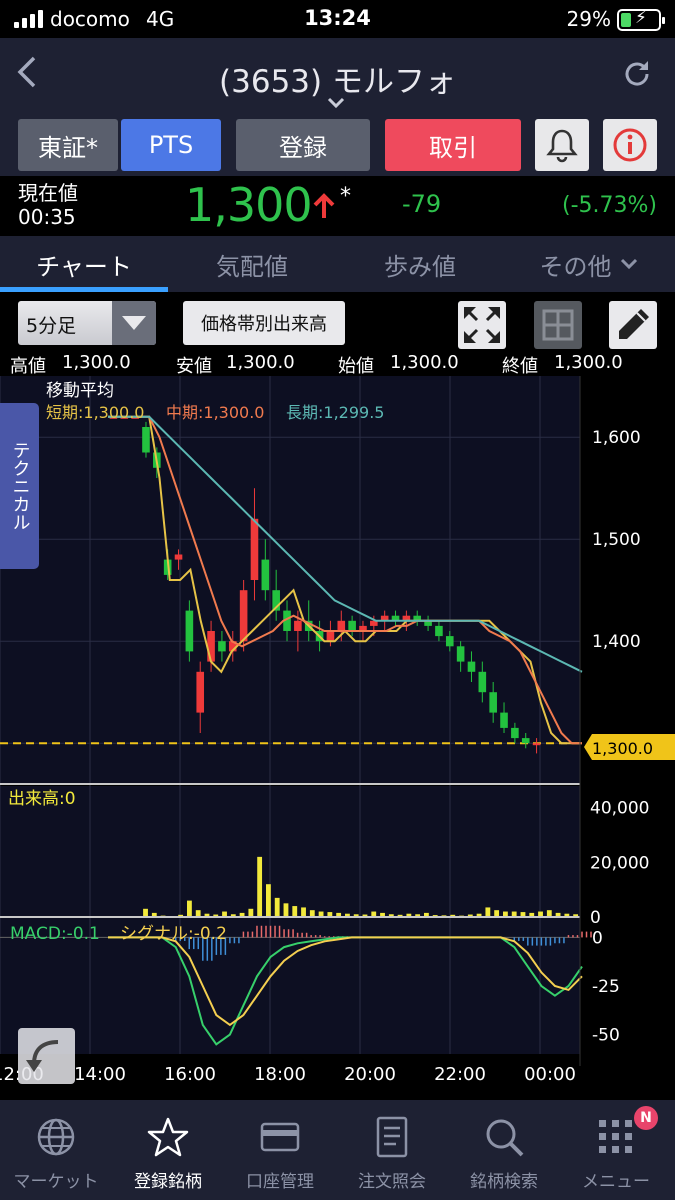  I want to click on close-value: 1,300.0, so click(588, 362).